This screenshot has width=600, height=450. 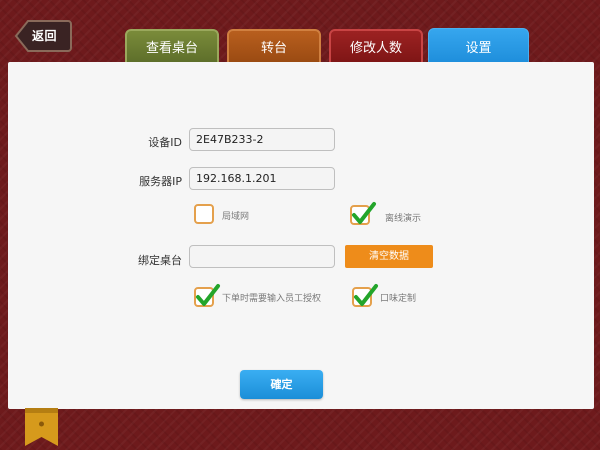 What do you see at coordinates (165, 142) in the screenshot?
I see `device-id-label: 设备ID` at bounding box center [165, 142].